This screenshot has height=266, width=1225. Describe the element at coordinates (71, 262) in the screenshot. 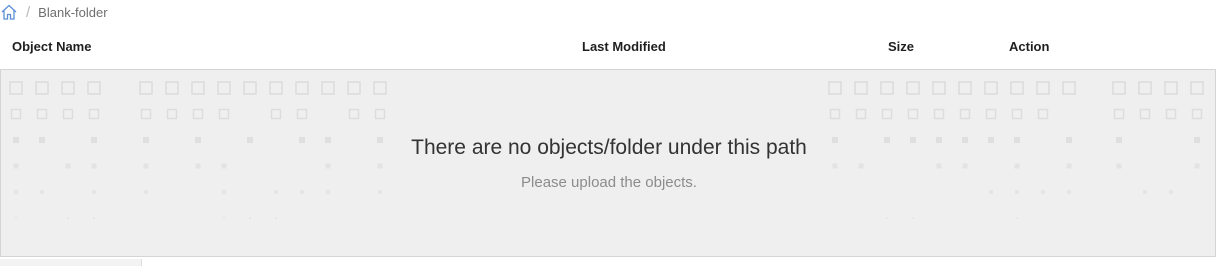

I see `horizontal-scrollbar` at that location.